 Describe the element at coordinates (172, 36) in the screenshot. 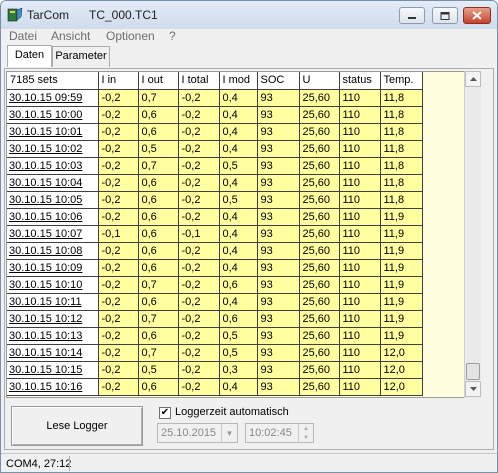

I see `menu-help: ?` at that location.